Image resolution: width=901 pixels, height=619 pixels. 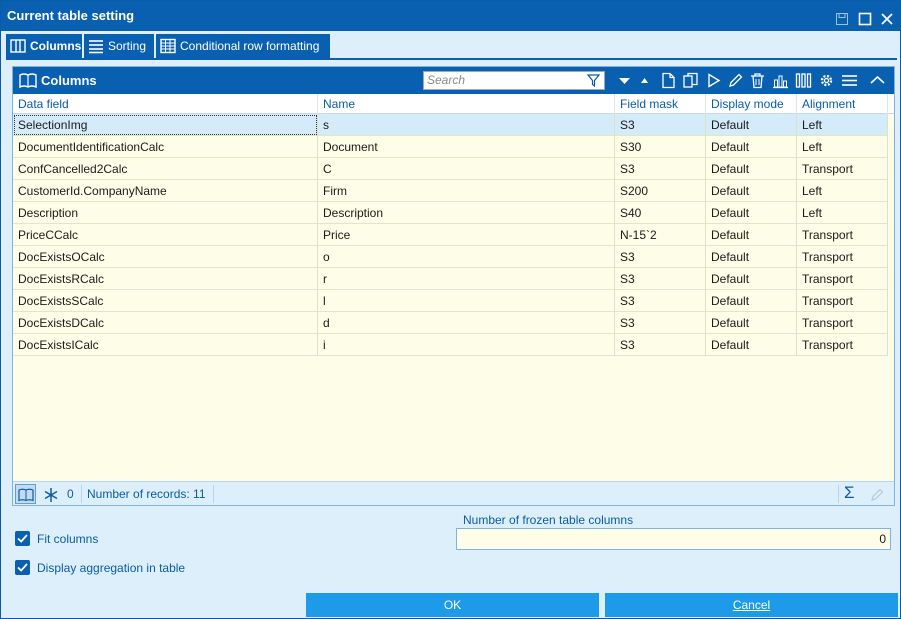 What do you see at coordinates (713, 80) in the screenshot?
I see `play-icon` at bounding box center [713, 80].